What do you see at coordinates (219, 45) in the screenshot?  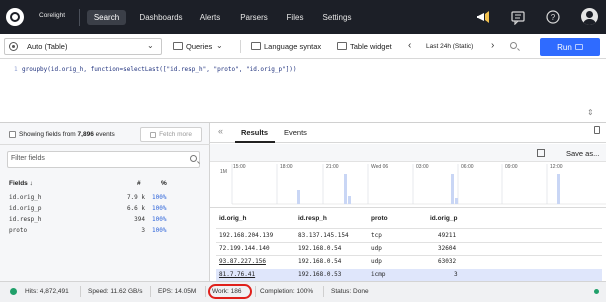 I see `queries-chevron-icon: ⌄` at bounding box center [219, 45].